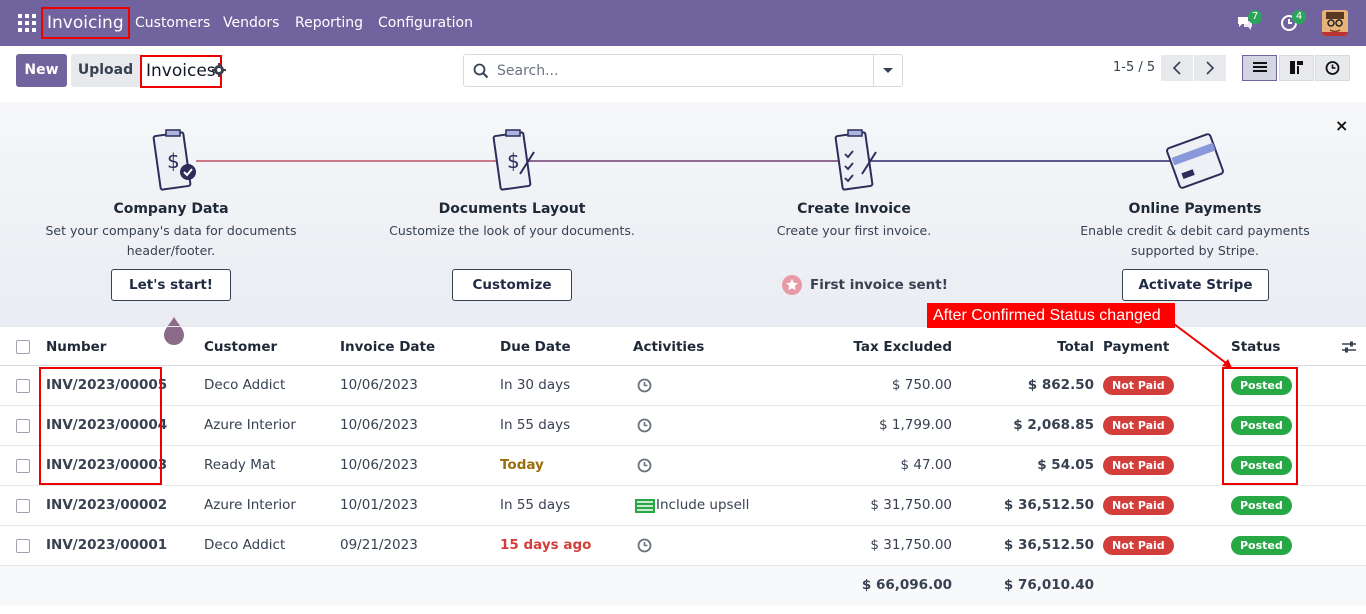  I want to click on app-title: Invoicing, so click(85, 23).